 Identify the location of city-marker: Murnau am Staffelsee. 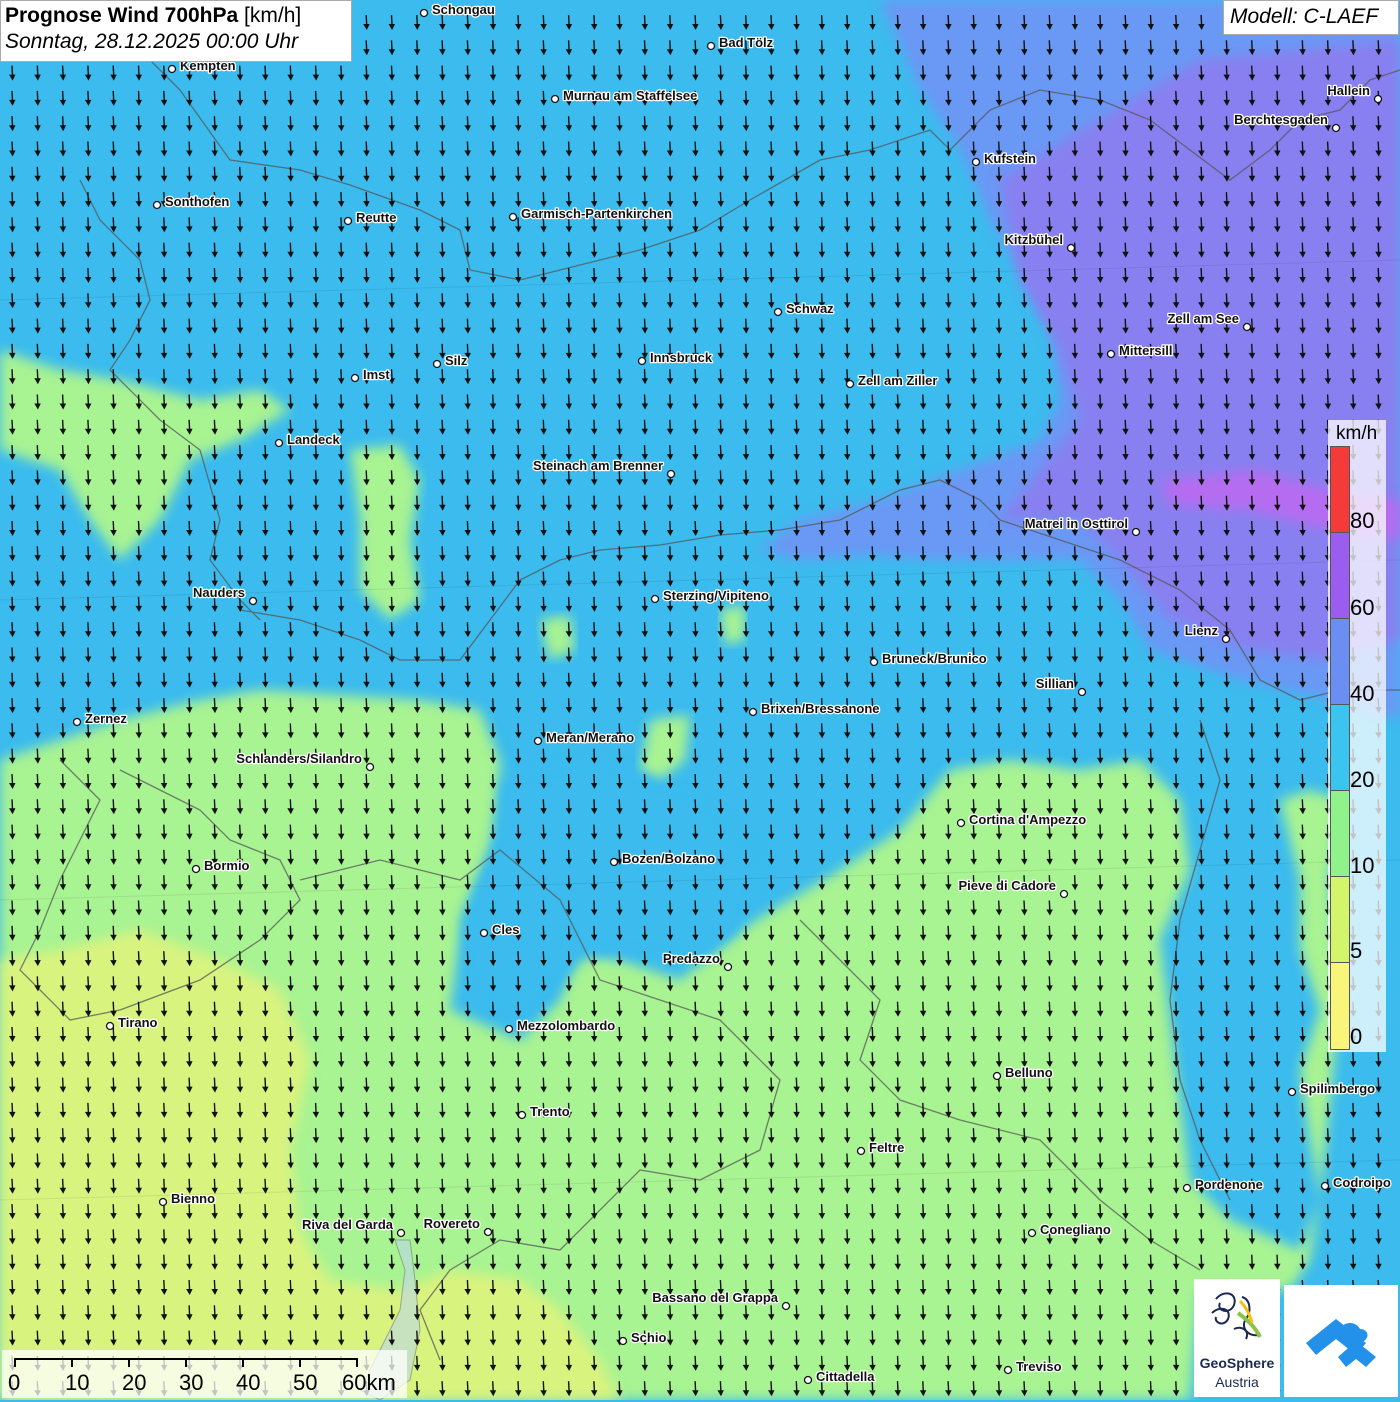
(624, 95).